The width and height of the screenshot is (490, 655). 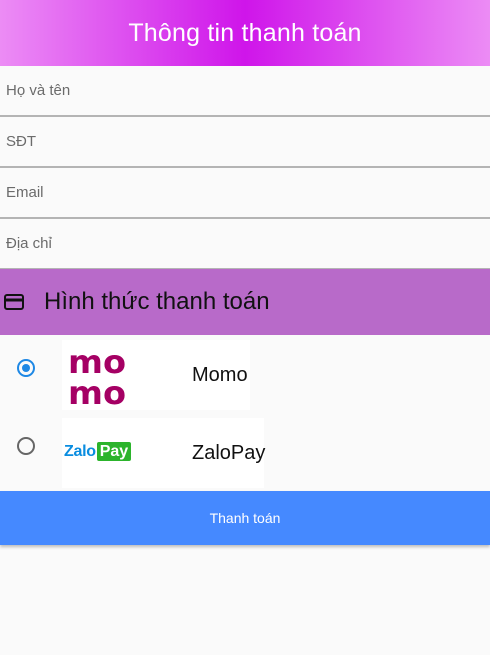 I want to click on svg-text: mo, so click(x=97, y=390).